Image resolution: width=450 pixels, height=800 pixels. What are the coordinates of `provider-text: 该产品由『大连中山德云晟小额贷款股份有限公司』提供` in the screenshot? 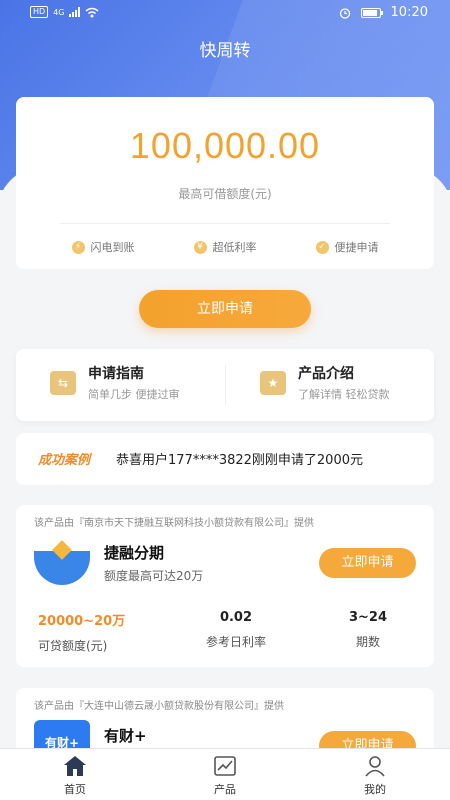 It's located at (159, 706).